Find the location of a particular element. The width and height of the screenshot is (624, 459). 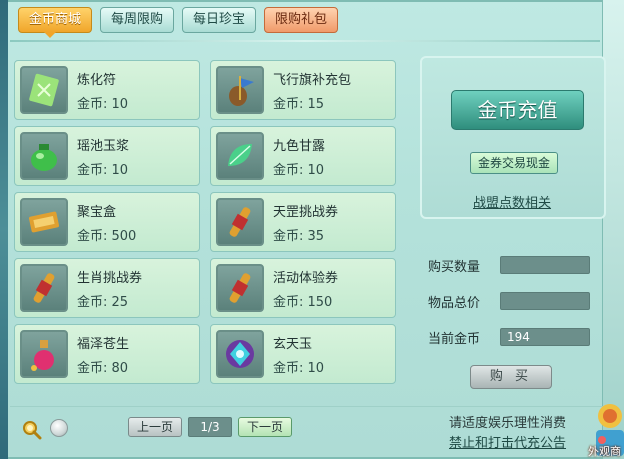

item-name: 九色甘露 is located at coordinates (299, 146).